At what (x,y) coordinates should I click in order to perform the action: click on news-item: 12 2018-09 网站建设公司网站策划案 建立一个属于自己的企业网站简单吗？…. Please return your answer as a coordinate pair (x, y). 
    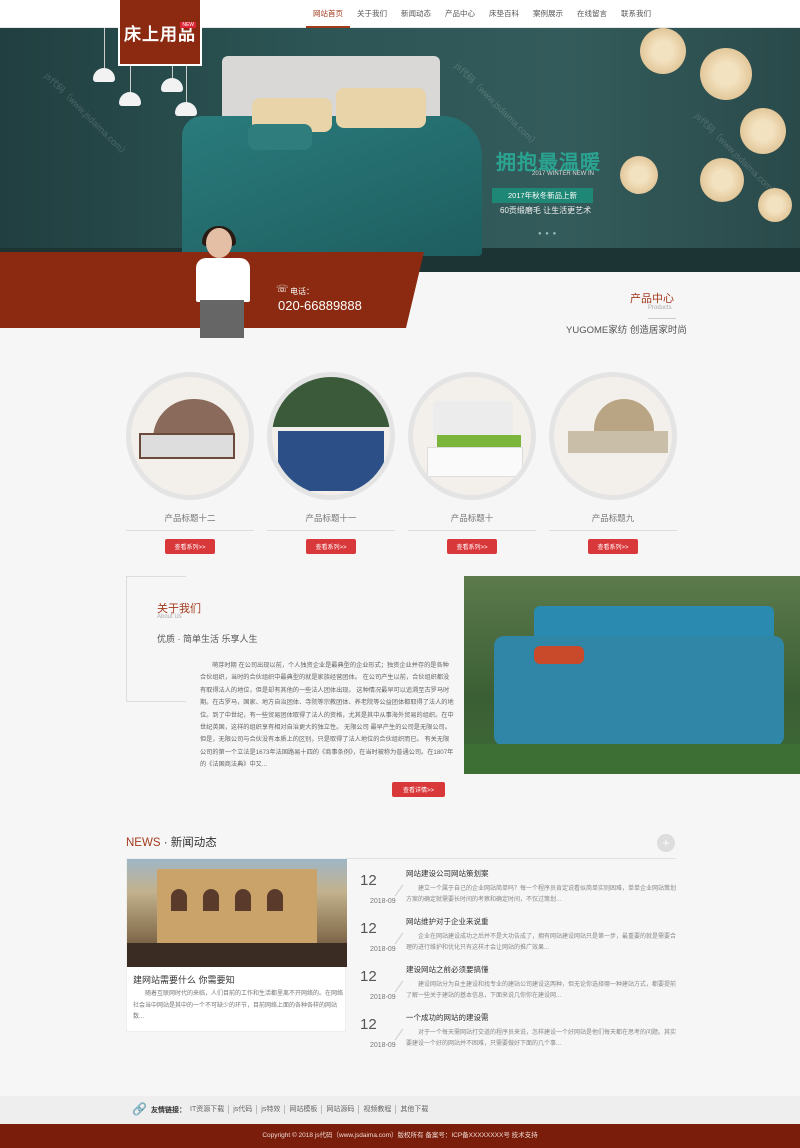
    Looking at the image, I should click on (518, 891).